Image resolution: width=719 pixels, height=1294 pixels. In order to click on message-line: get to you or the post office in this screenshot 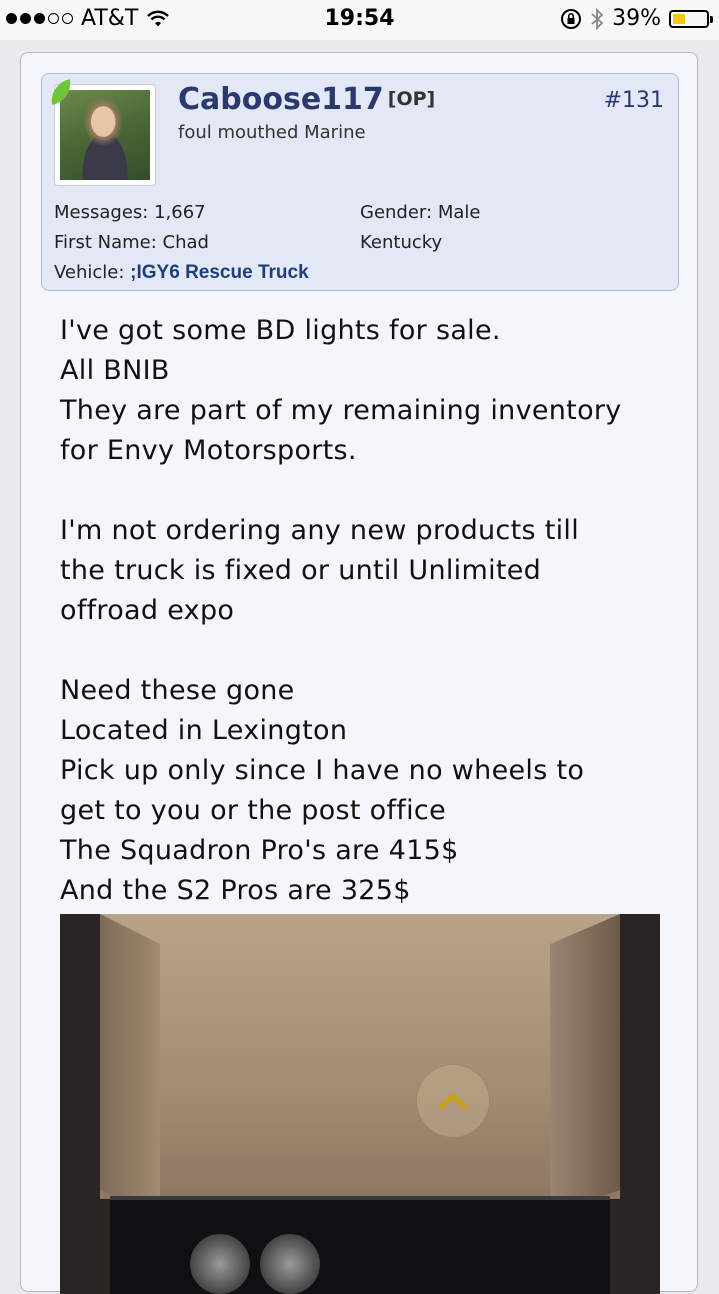, I will do `click(253, 810)`.